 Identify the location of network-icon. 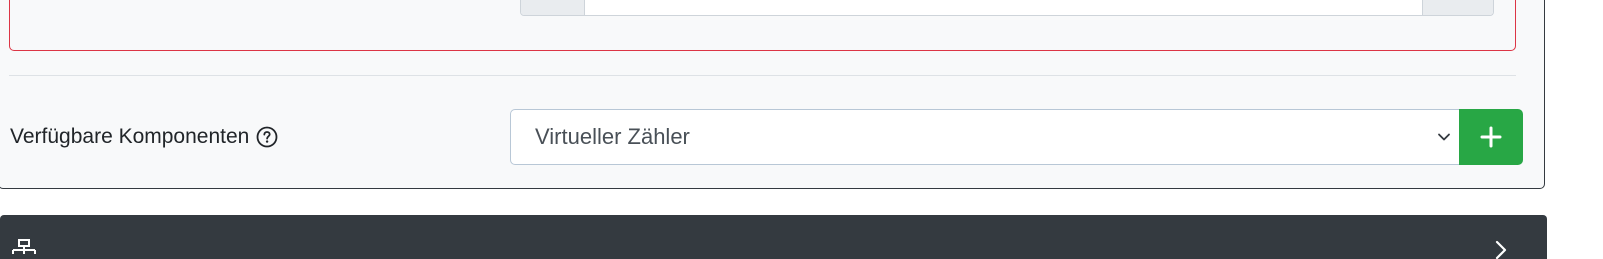
(24, 246).